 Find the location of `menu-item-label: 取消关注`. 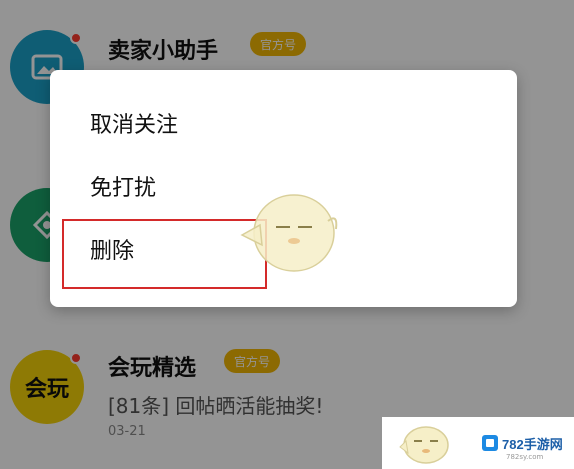

menu-item-label: 取消关注 is located at coordinates (134, 125).